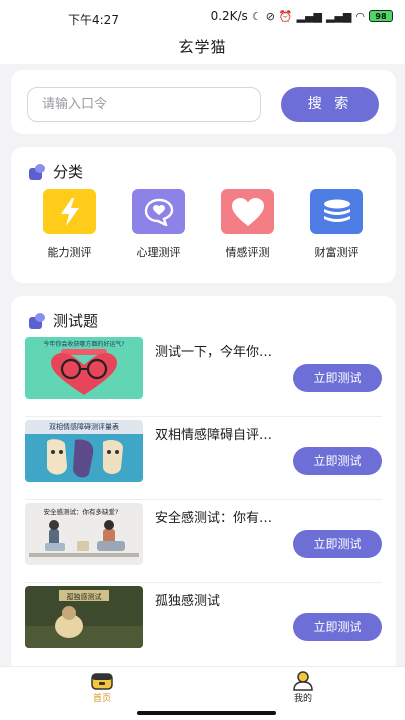 The width and height of the screenshot is (405, 720). What do you see at coordinates (93, 20) in the screenshot?
I see `status-time: 下午4:27` at bounding box center [93, 20].